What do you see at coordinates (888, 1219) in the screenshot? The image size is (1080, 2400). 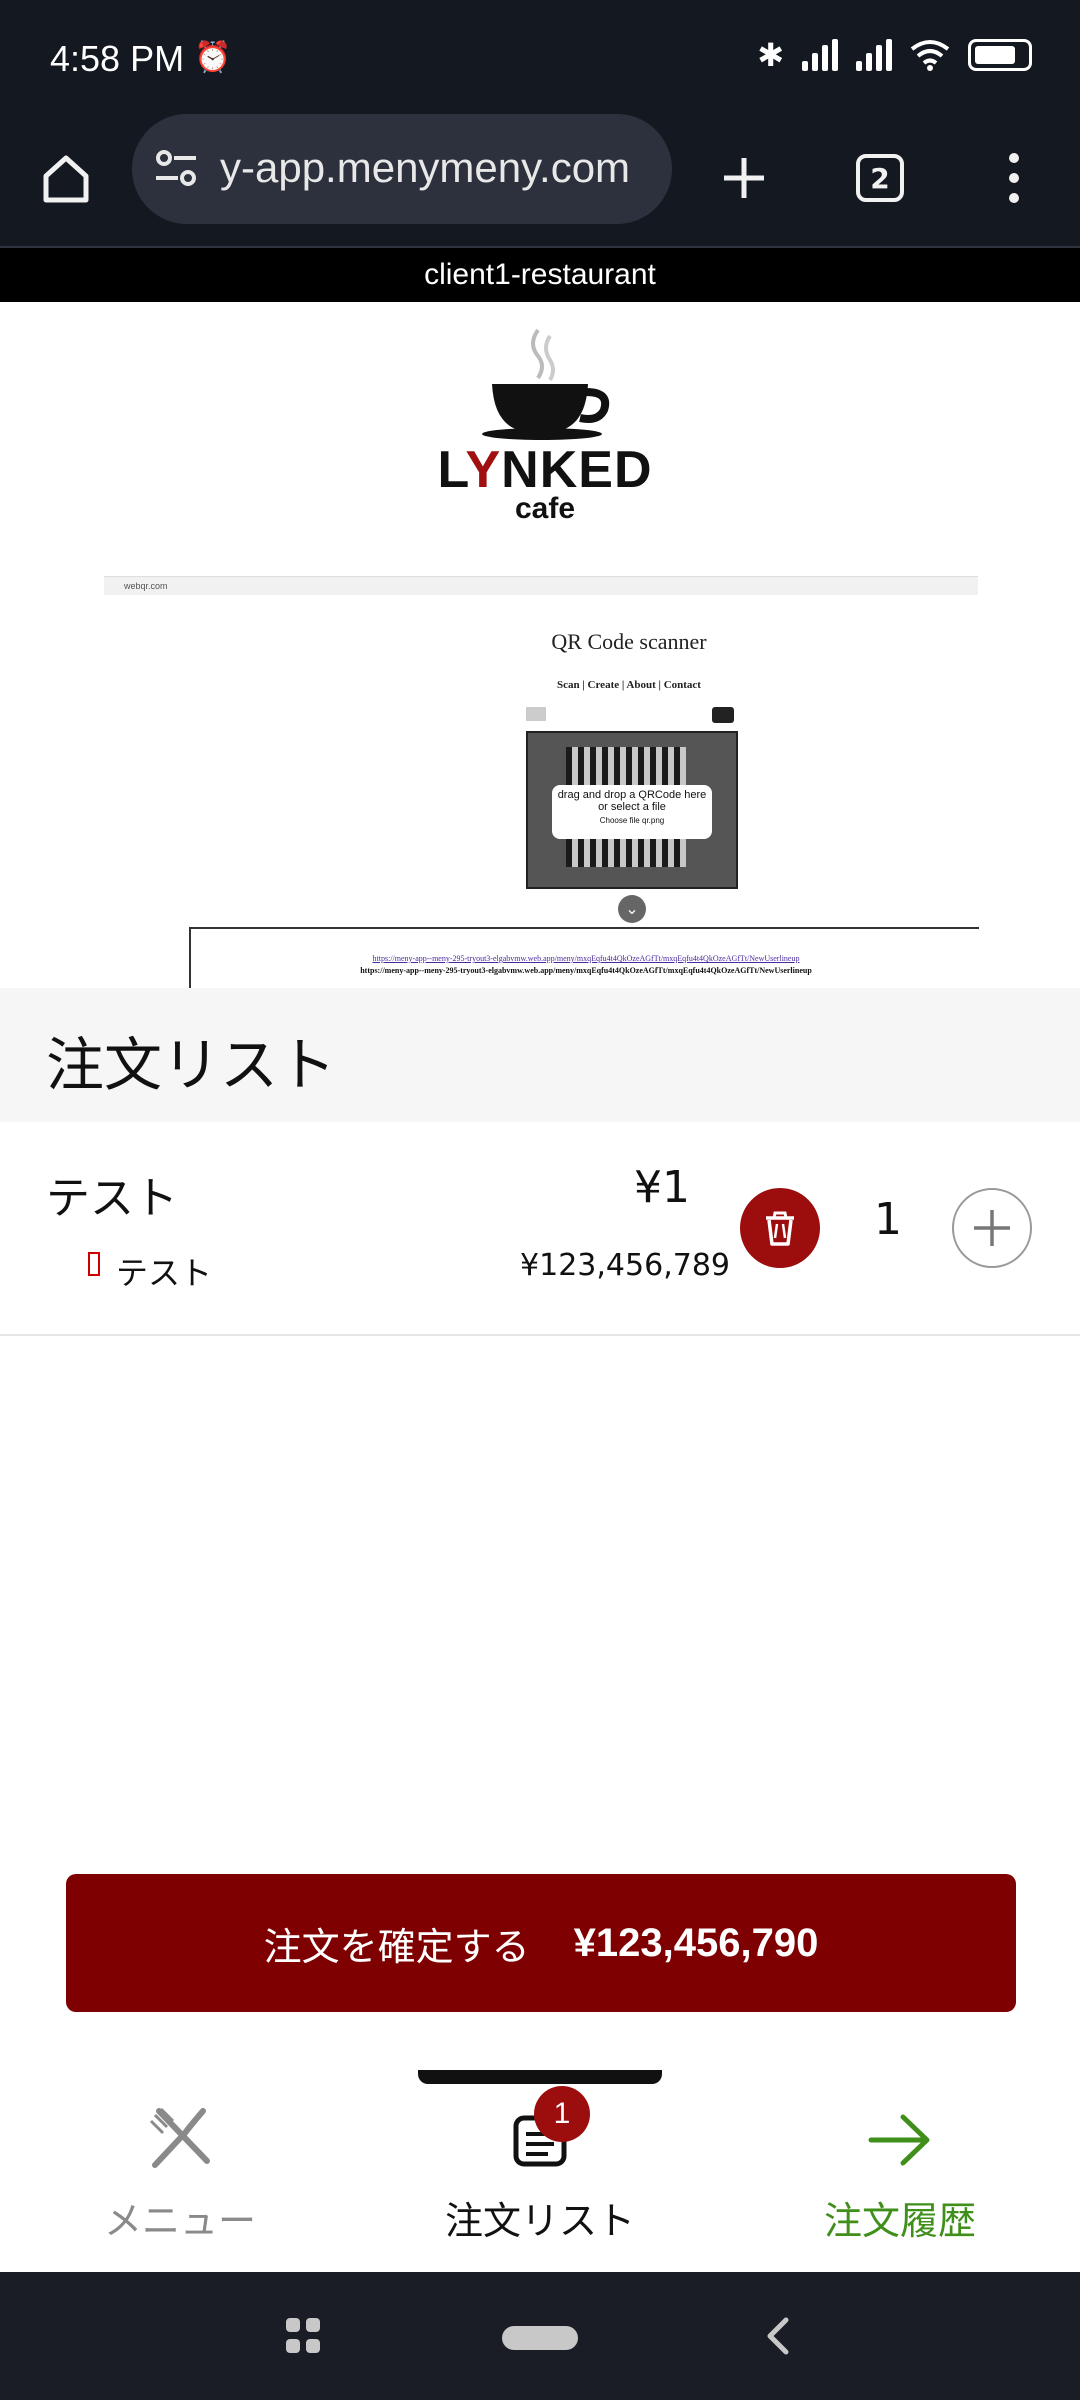 I see `item-quantity: 1` at bounding box center [888, 1219].